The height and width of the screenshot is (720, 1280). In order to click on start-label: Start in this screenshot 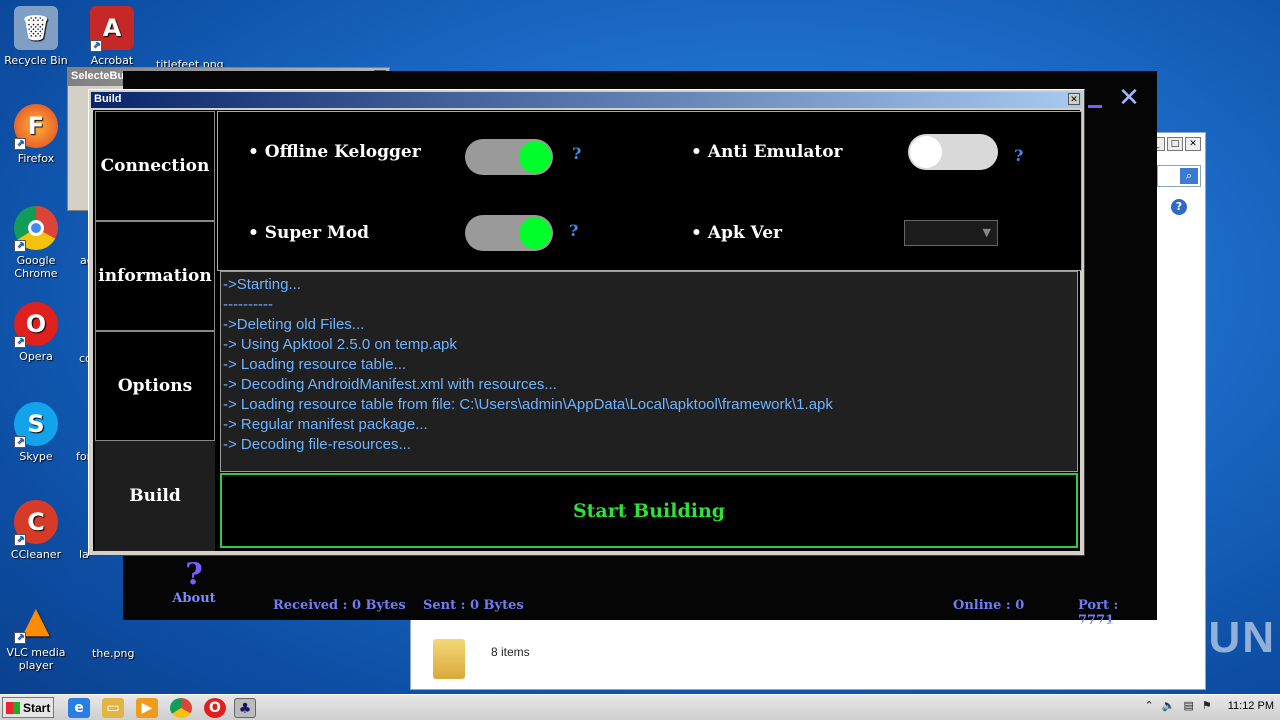, I will do `click(37, 707)`.